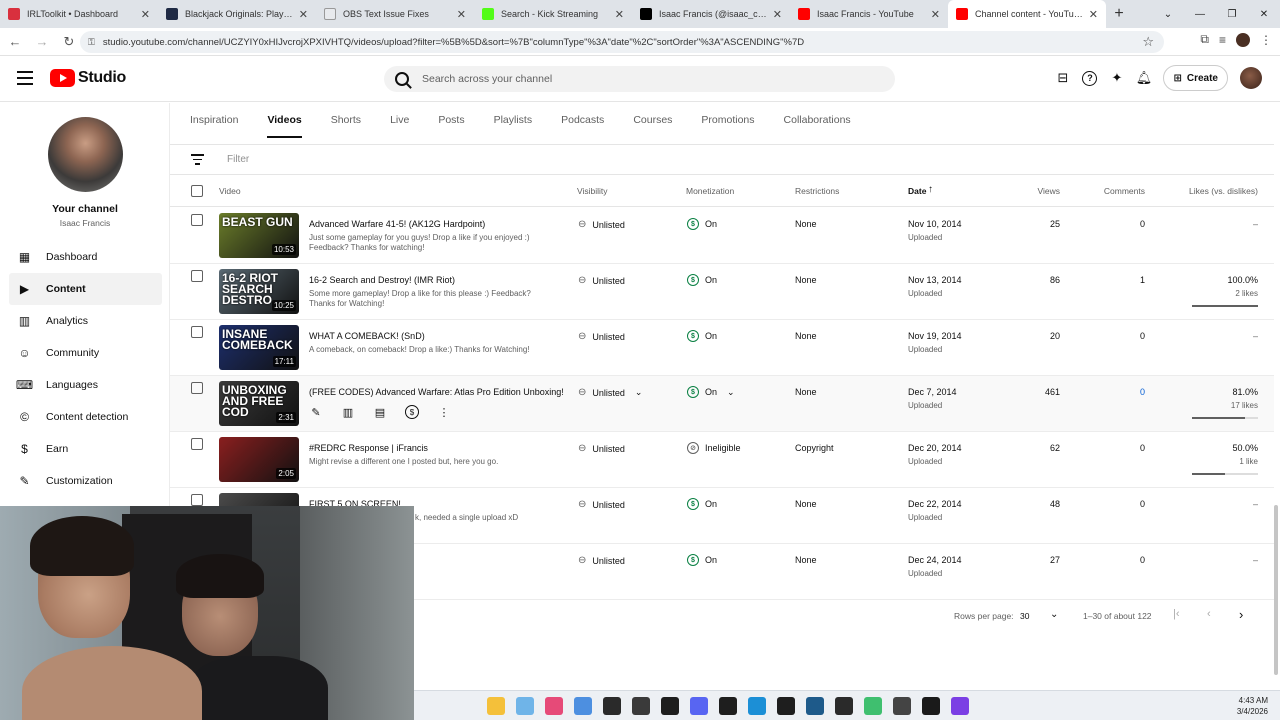 The height and width of the screenshot is (720, 1280). What do you see at coordinates (582, 126) in the screenshot?
I see `tab-podcasts: Podcasts` at bounding box center [582, 126].